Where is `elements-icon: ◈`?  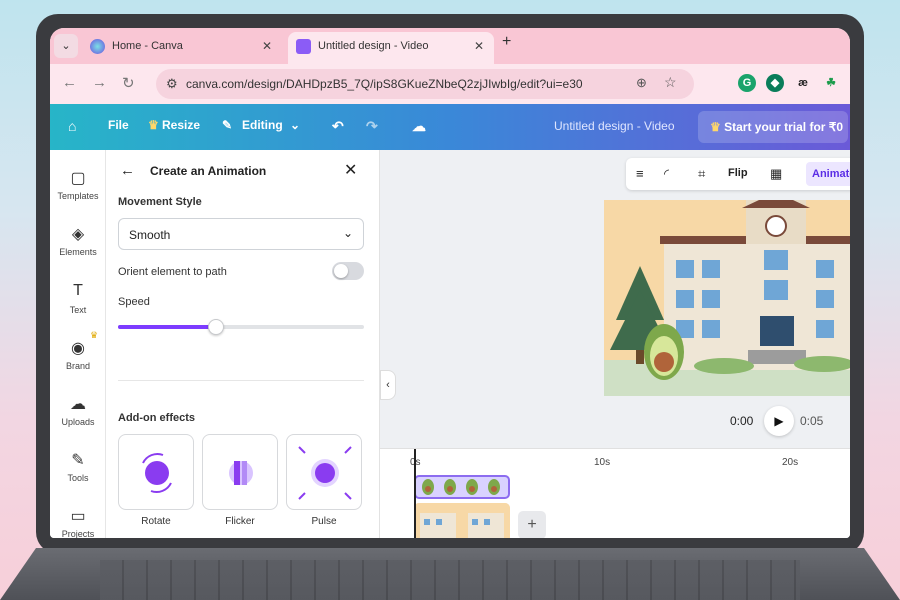 elements-icon: ◈ is located at coordinates (78, 234).